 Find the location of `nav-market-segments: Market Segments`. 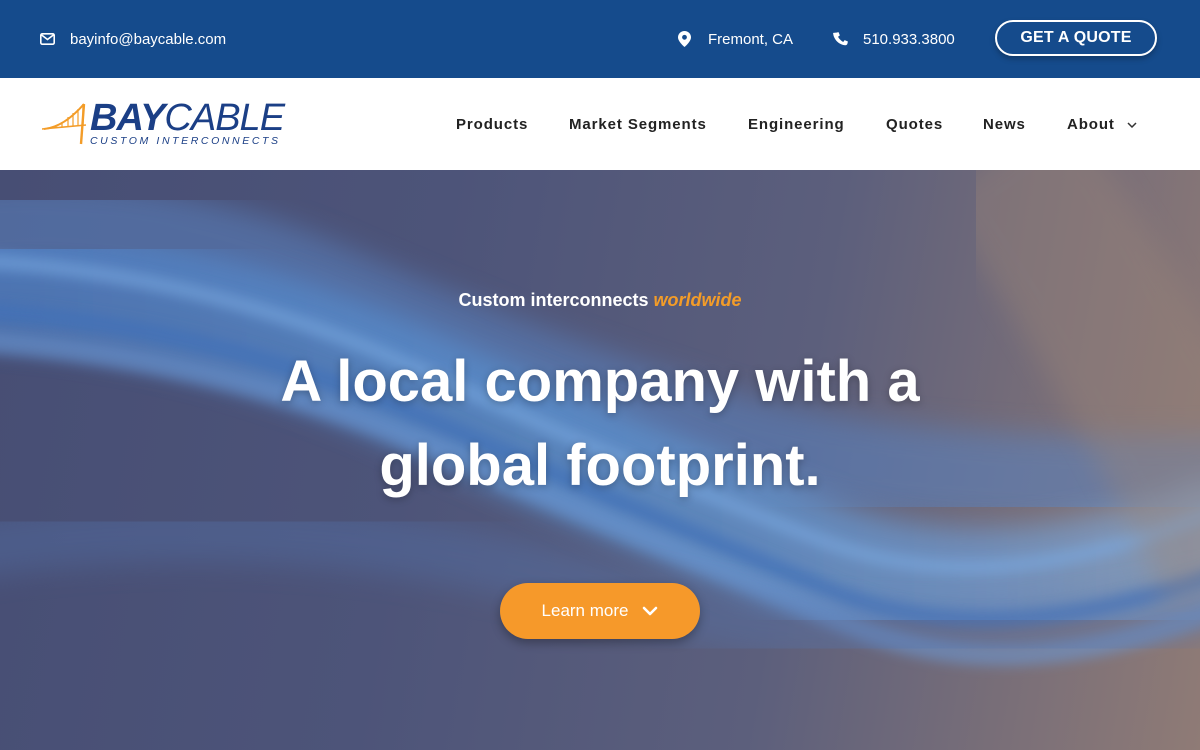

nav-market-segments: Market Segments is located at coordinates (638, 124).